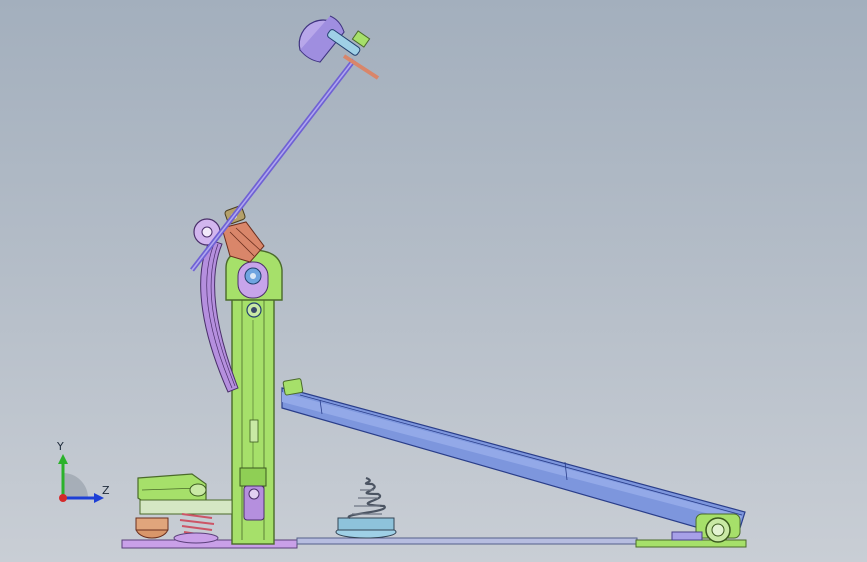 This screenshot has width=867, height=562. I want to click on coordinate-triad: Y Z, so click(83, 475).